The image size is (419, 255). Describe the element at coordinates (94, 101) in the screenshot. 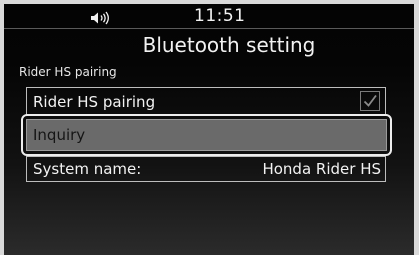

I see `rider-hs-pairing-label: Rider HS pairing` at that location.